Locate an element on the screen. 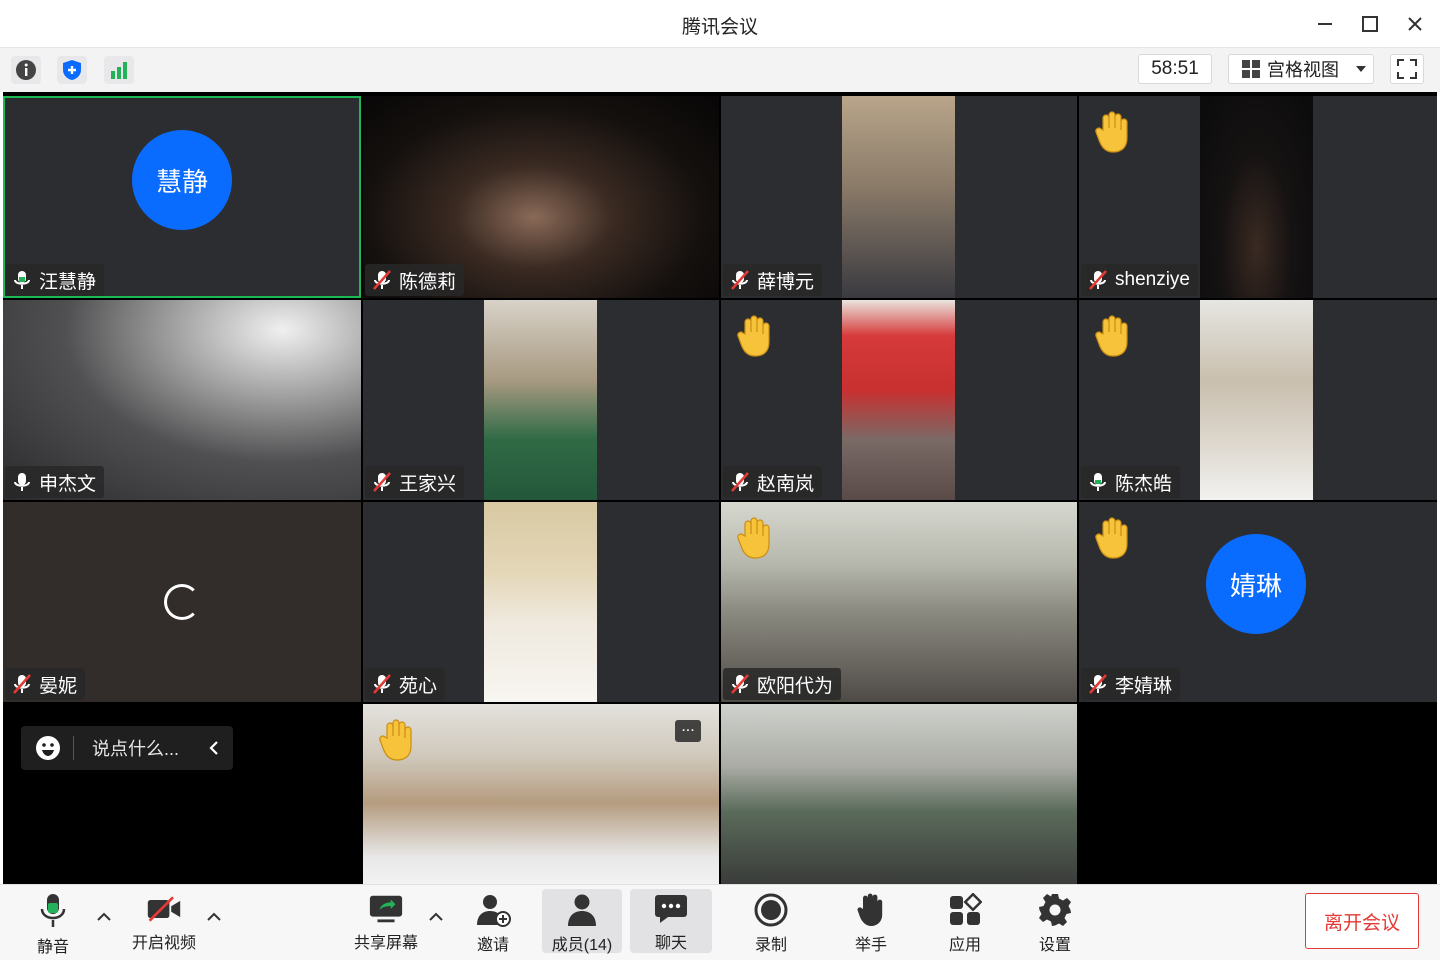 Image resolution: width=1440 pixels, height=960 pixels. participant-tile: 慧静 汪慧静 is located at coordinates (182, 197).